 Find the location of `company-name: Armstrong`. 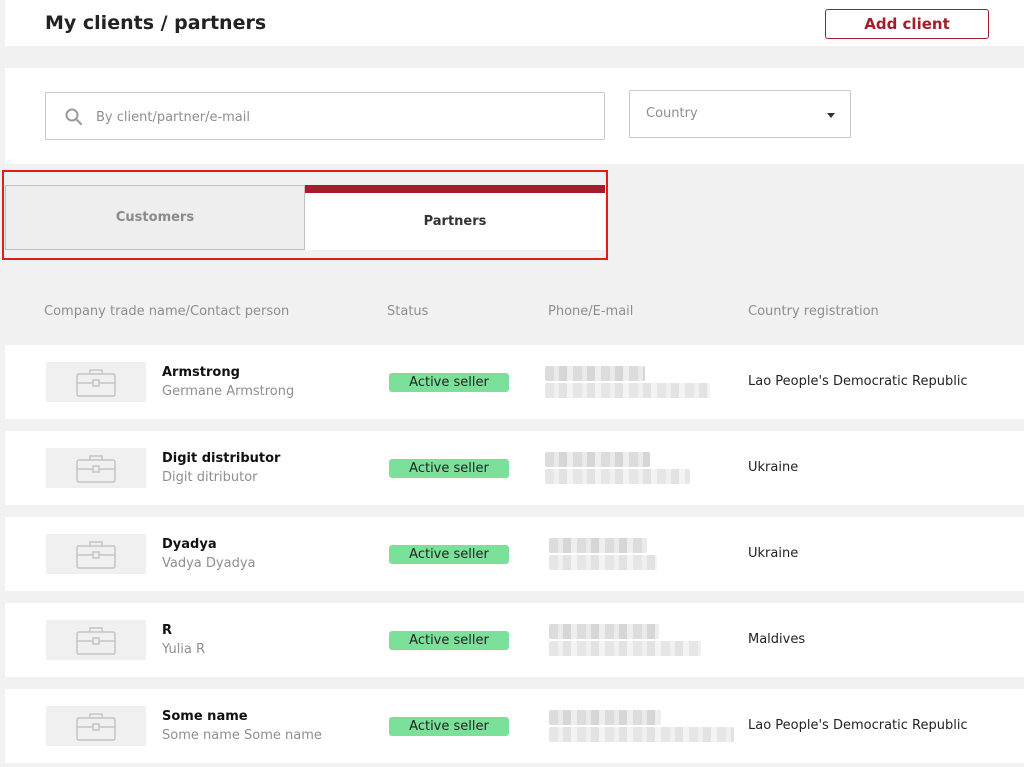

company-name: Armstrong is located at coordinates (201, 372).